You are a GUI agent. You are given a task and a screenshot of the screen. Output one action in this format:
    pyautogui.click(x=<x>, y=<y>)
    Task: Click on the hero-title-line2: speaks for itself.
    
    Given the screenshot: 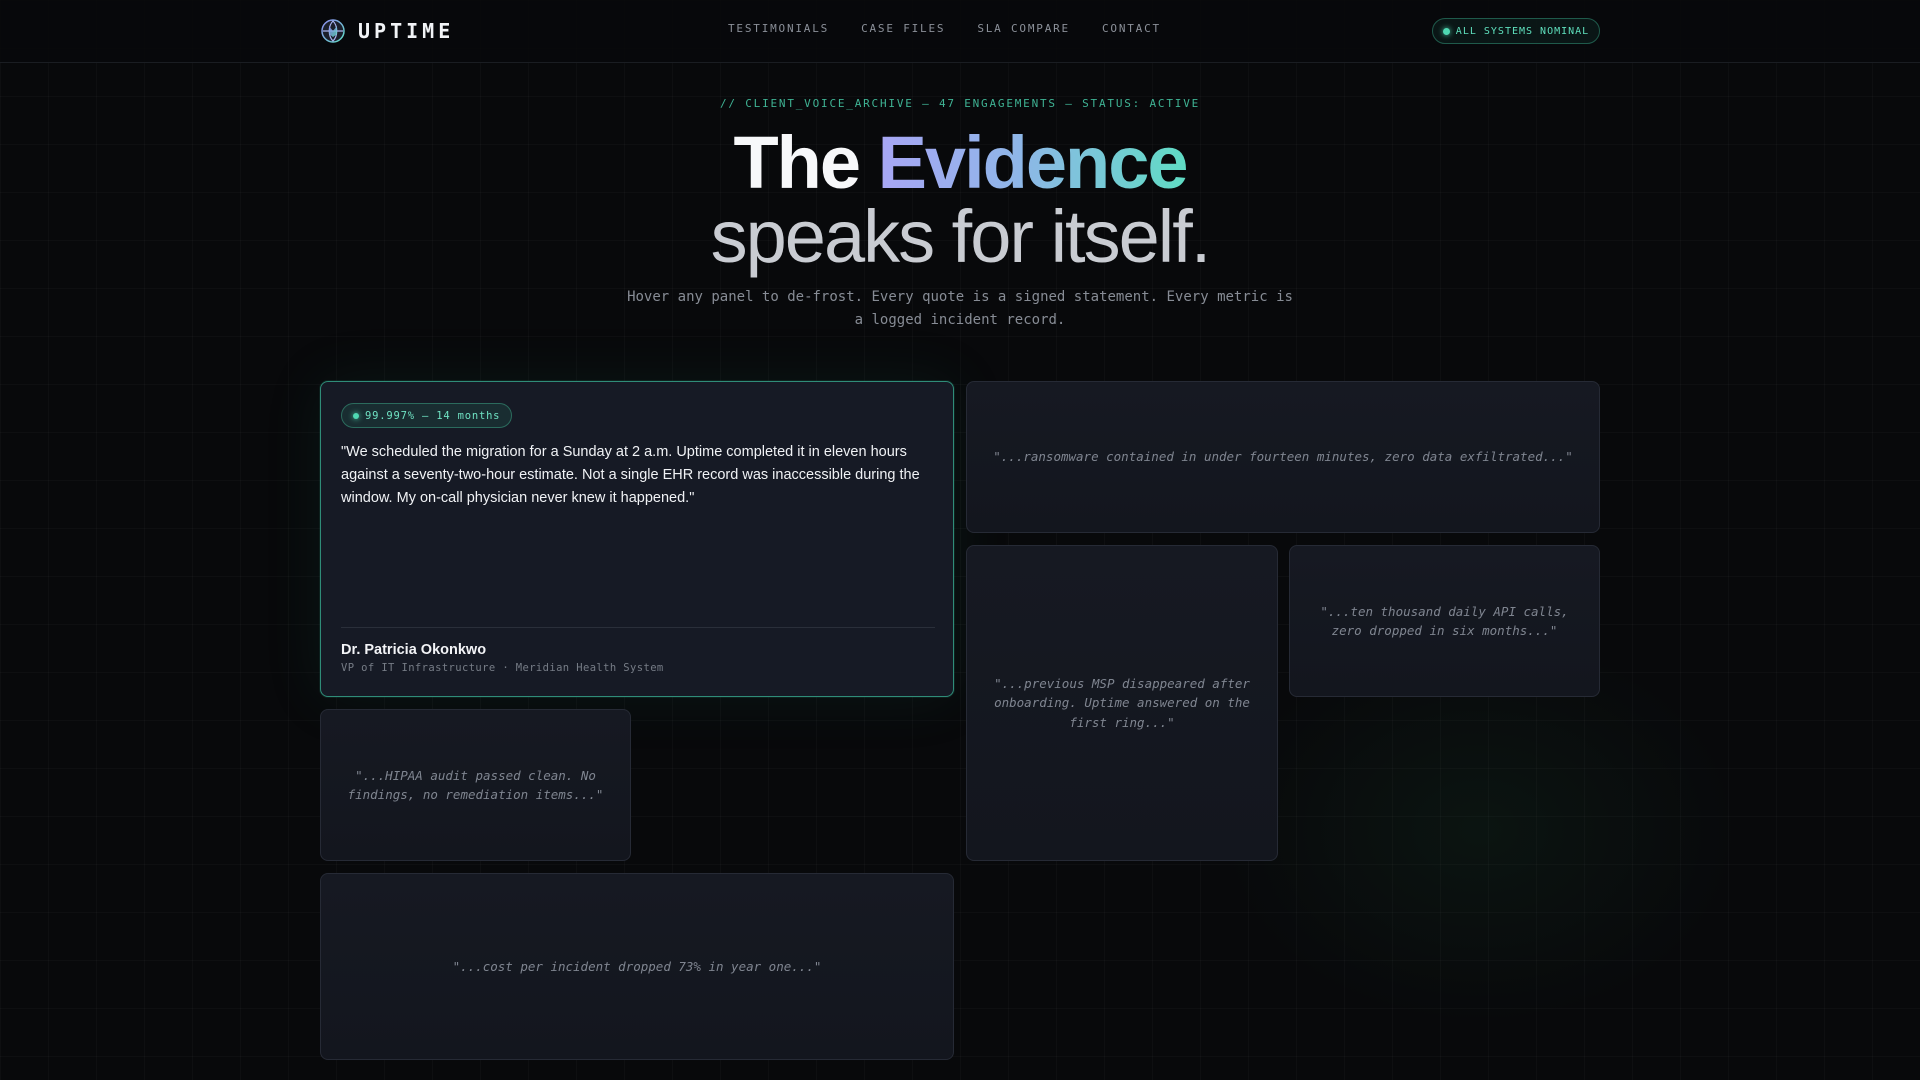 What is the action you would take?
    pyautogui.click(x=961, y=236)
    